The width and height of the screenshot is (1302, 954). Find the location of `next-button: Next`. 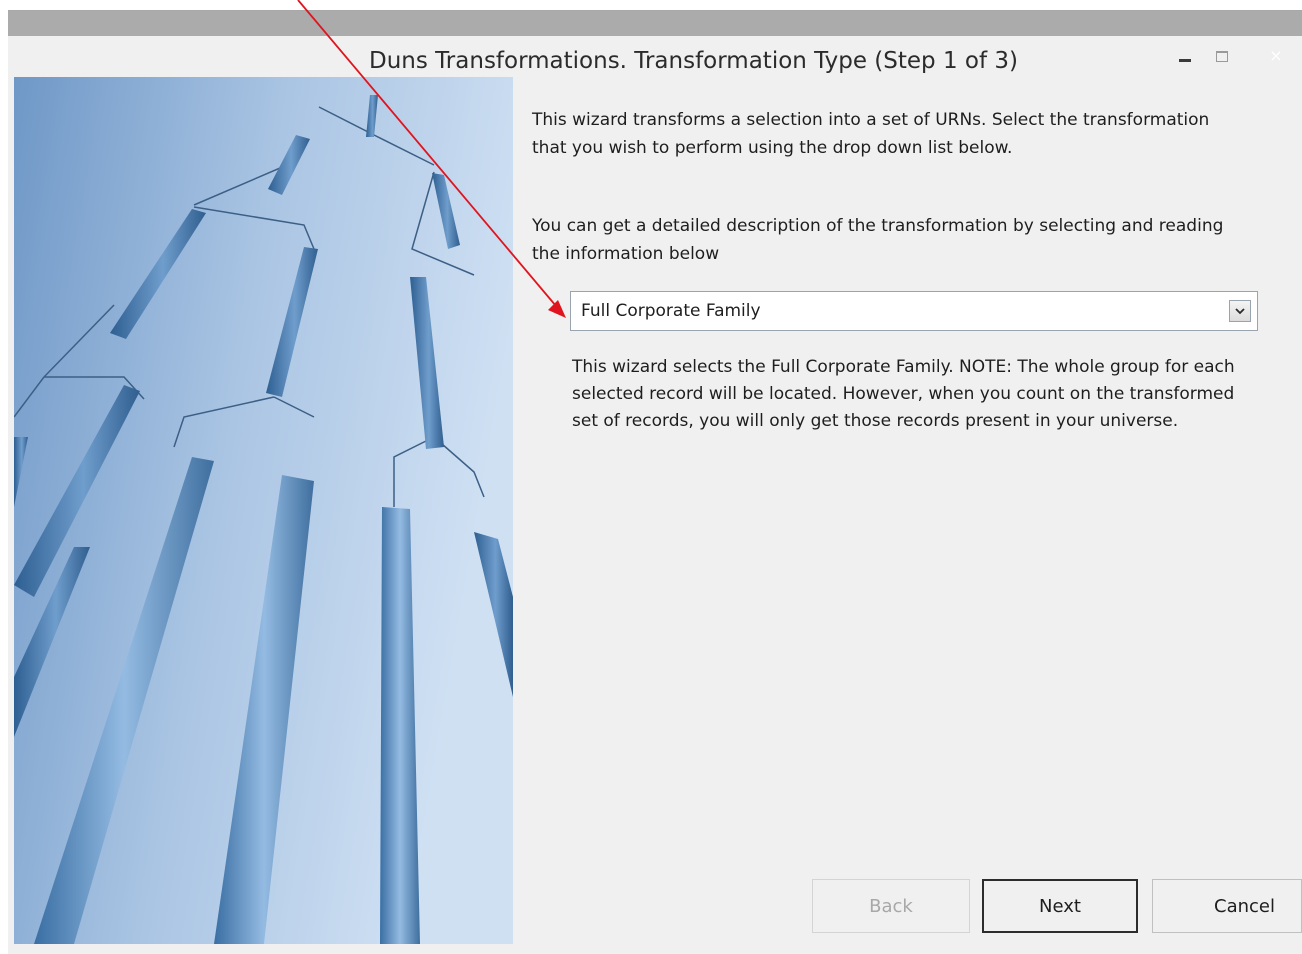

next-button: Next is located at coordinates (1060, 906).